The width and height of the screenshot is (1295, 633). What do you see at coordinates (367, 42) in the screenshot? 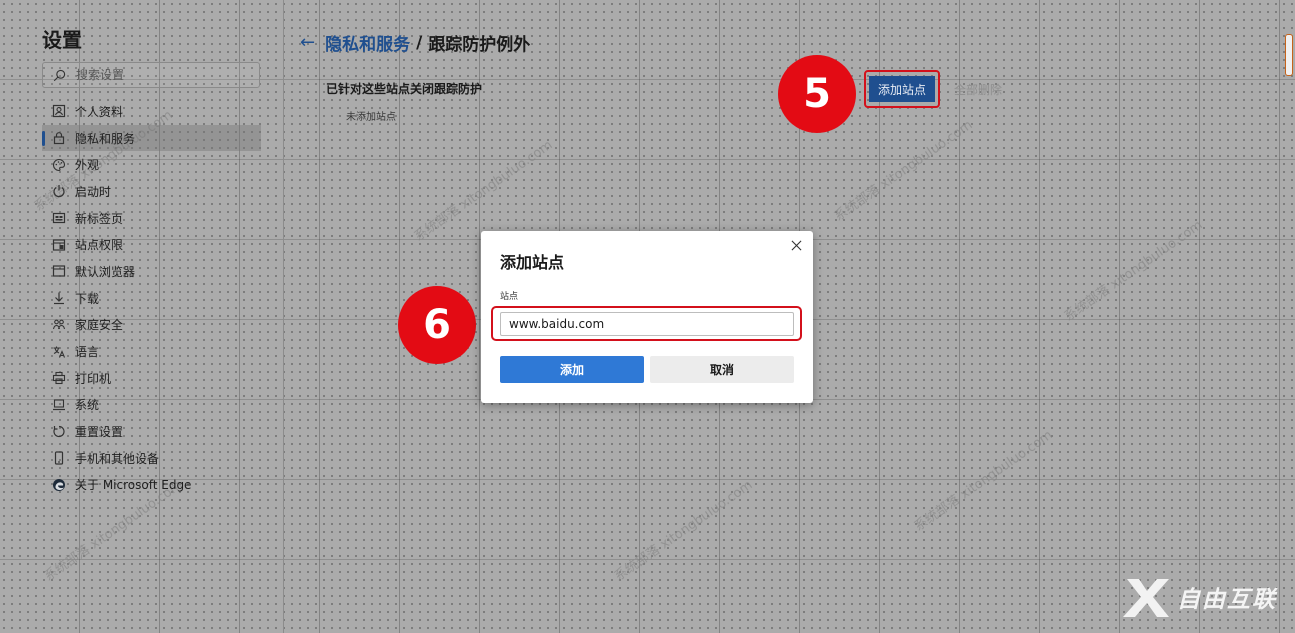
I see `breadcrumb-parent-link: 隐私和服务` at bounding box center [367, 42].